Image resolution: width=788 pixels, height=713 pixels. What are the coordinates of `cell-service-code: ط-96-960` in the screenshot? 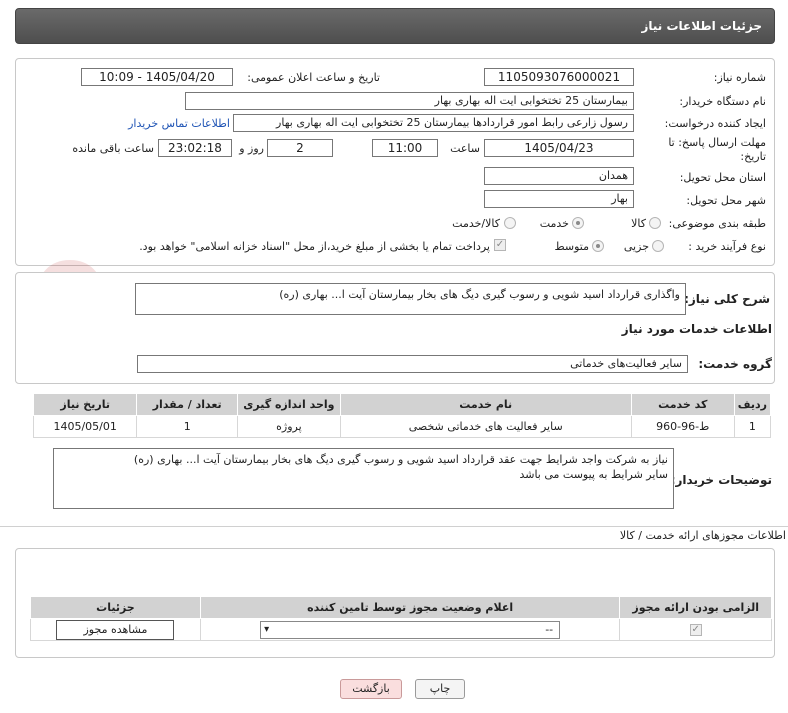 It's located at (682, 426).